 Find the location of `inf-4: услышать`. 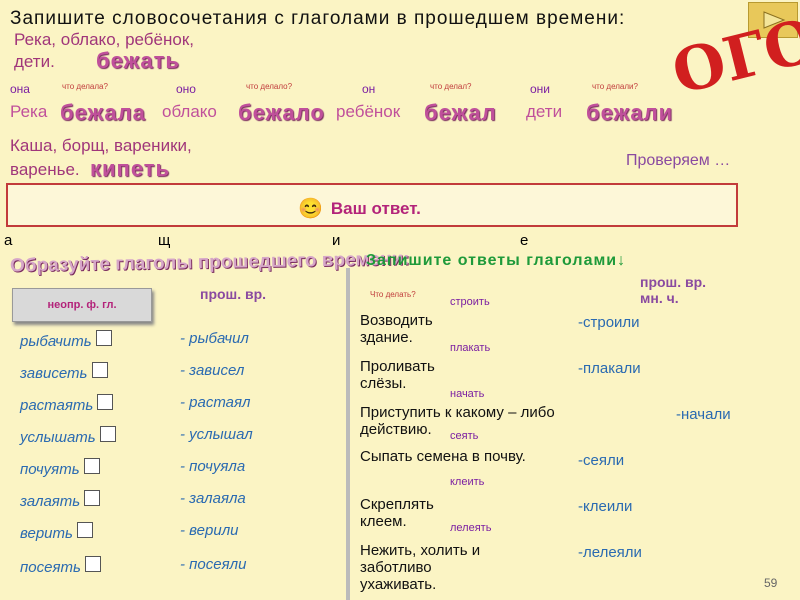

inf-4: услышать is located at coordinates (68, 436).